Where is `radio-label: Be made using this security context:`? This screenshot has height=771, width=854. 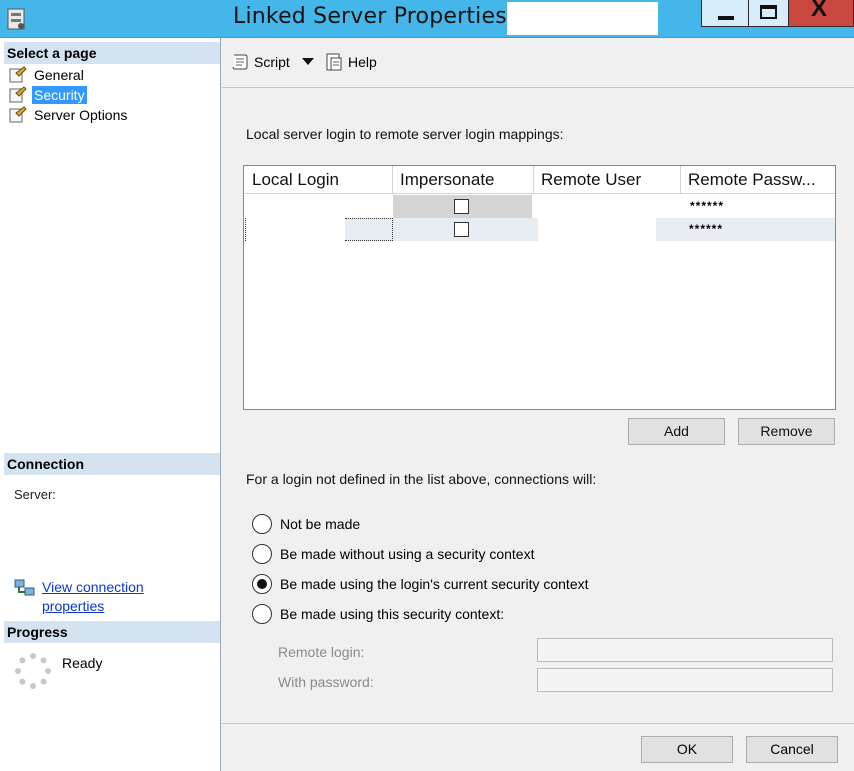 radio-label: Be made using this security context: is located at coordinates (392, 614).